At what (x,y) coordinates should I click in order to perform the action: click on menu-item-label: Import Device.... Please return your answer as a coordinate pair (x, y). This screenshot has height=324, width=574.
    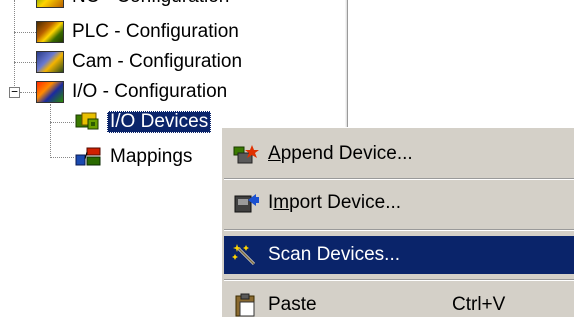
    Looking at the image, I should click on (335, 202).